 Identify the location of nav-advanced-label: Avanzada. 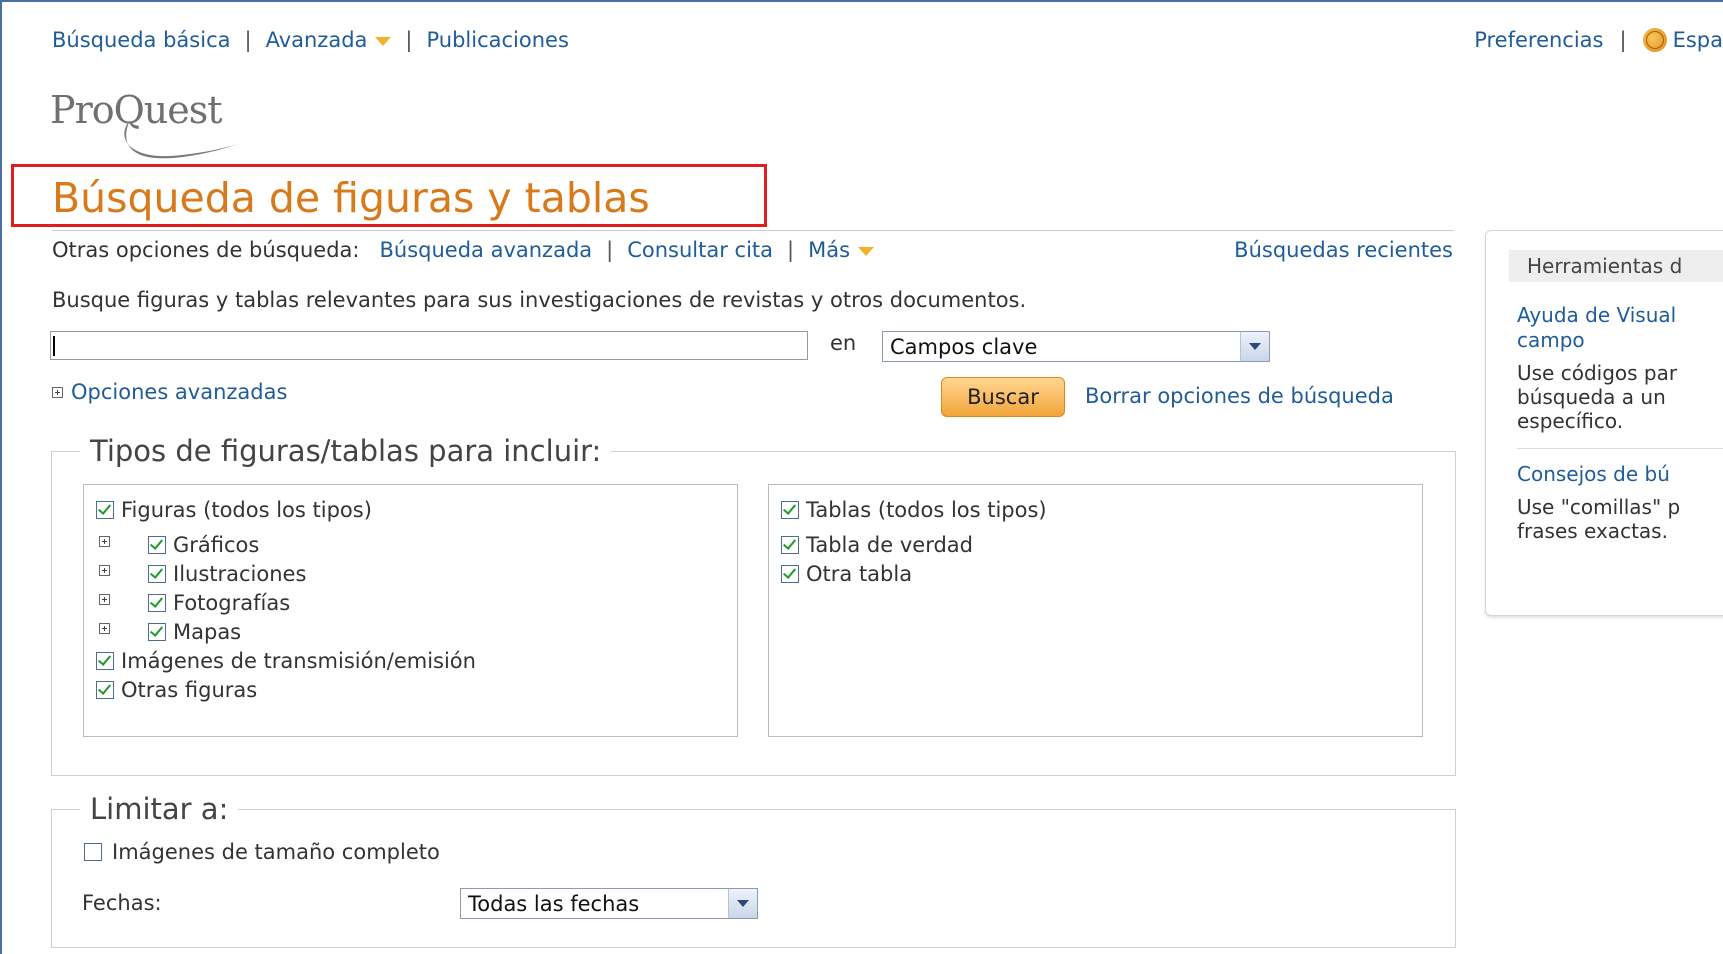
(316, 40).